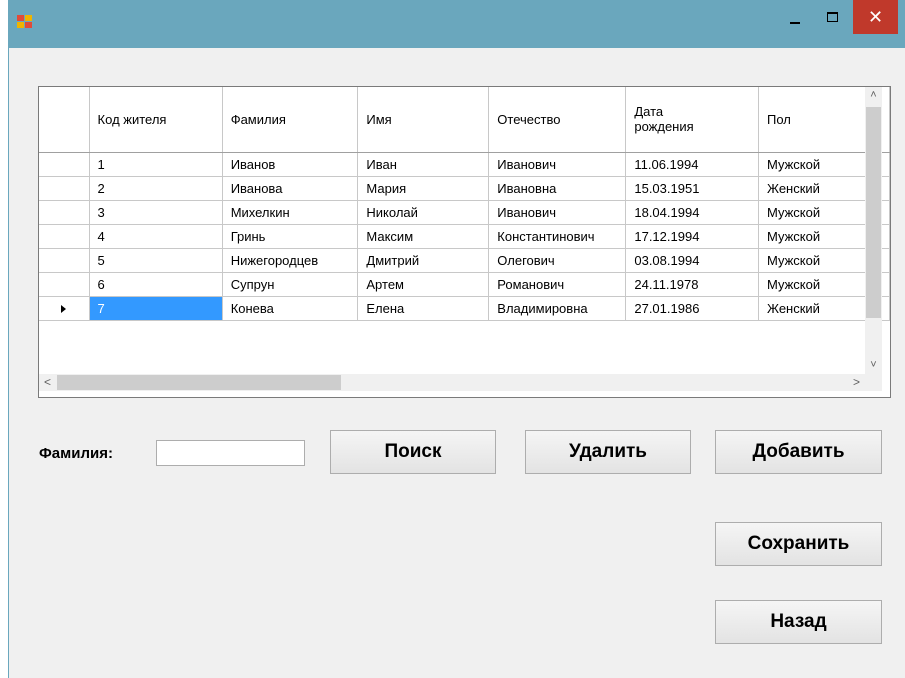 The height and width of the screenshot is (678, 905). What do you see at coordinates (423, 284) in the screenshot?
I see `table-cell: Артем` at bounding box center [423, 284].